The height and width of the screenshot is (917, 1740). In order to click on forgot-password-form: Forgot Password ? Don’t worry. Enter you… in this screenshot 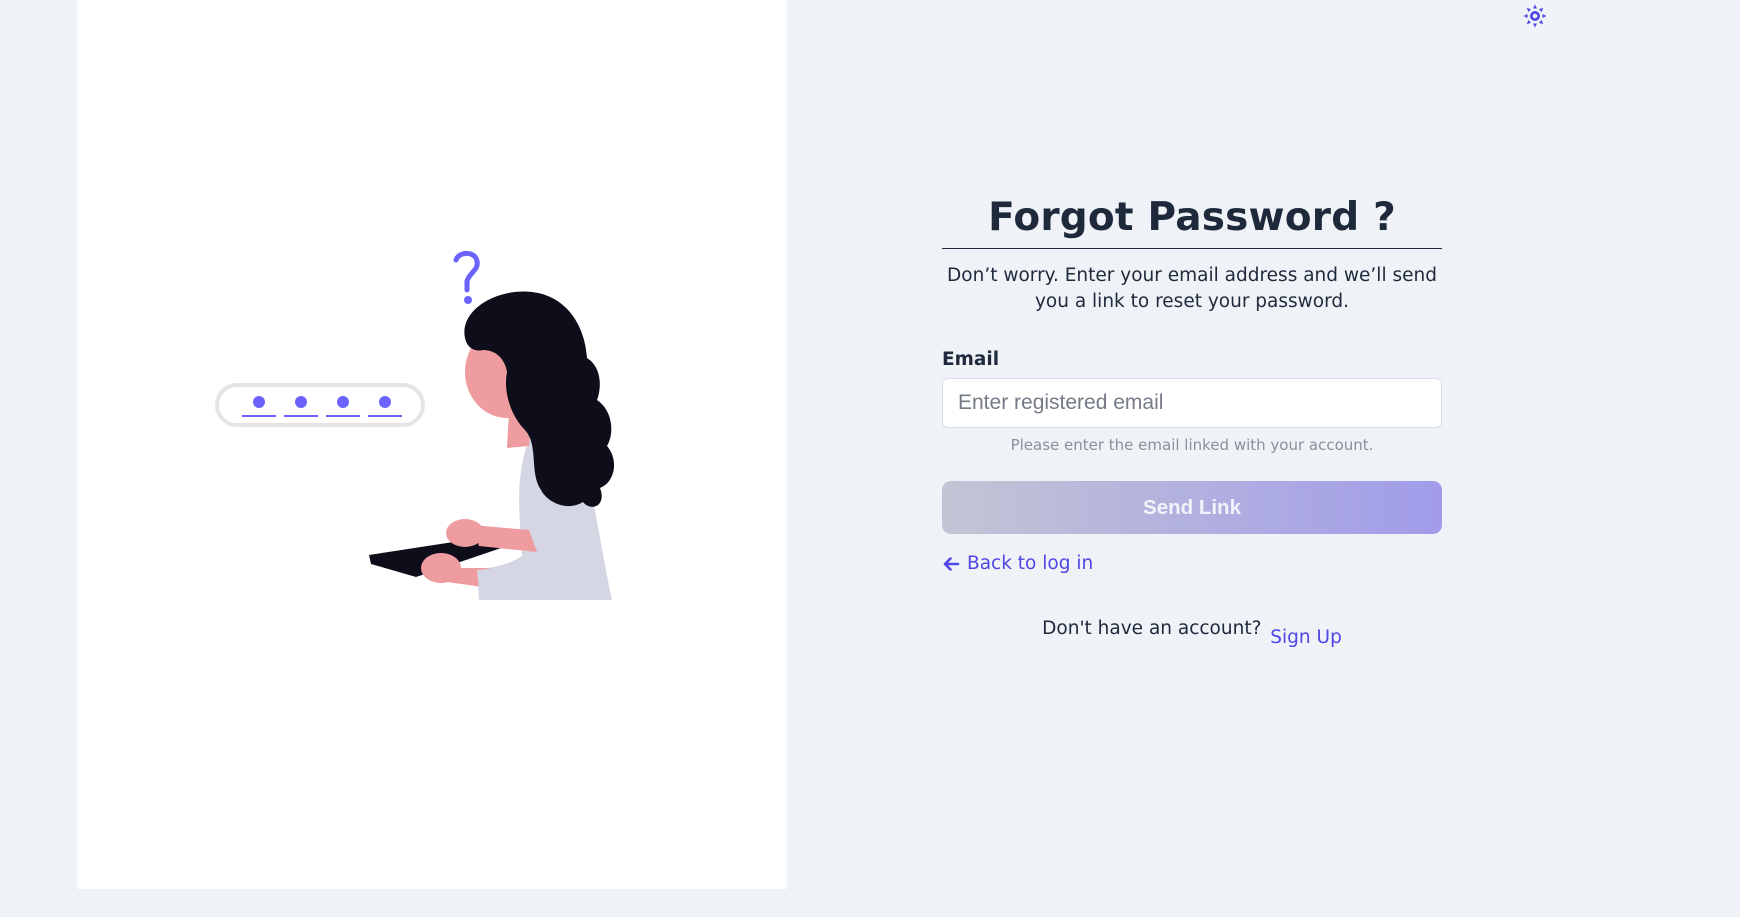, I will do `click(1192, 419)`.